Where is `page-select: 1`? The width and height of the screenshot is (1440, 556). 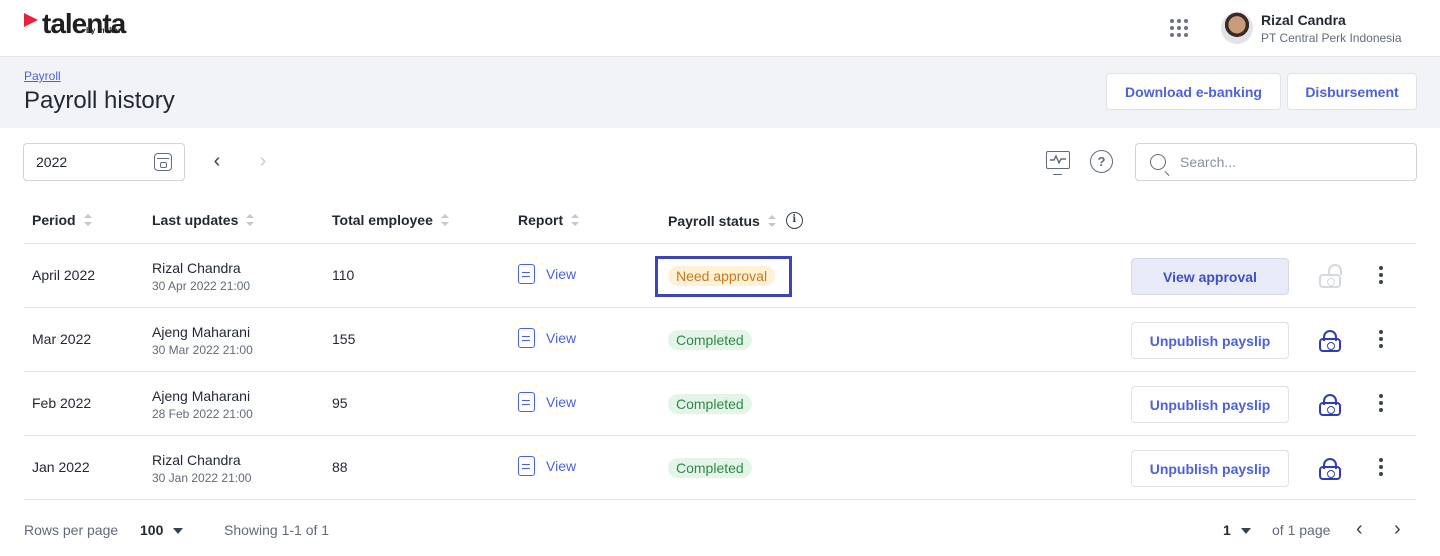
page-select: 1 is located at coordinates (1237, 530).